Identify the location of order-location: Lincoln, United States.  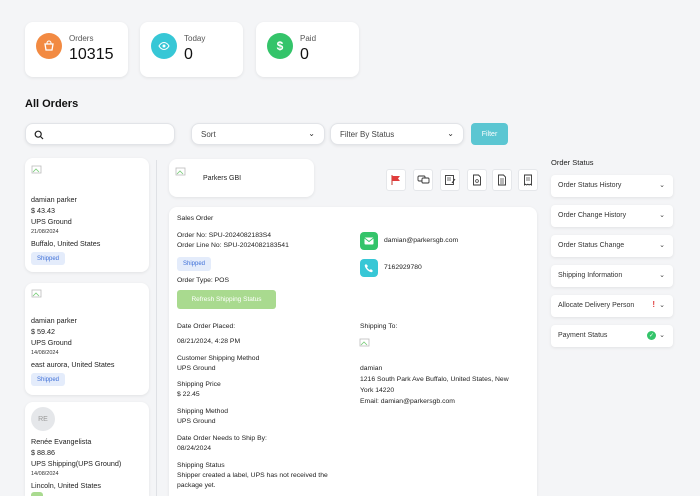
(66, 485).